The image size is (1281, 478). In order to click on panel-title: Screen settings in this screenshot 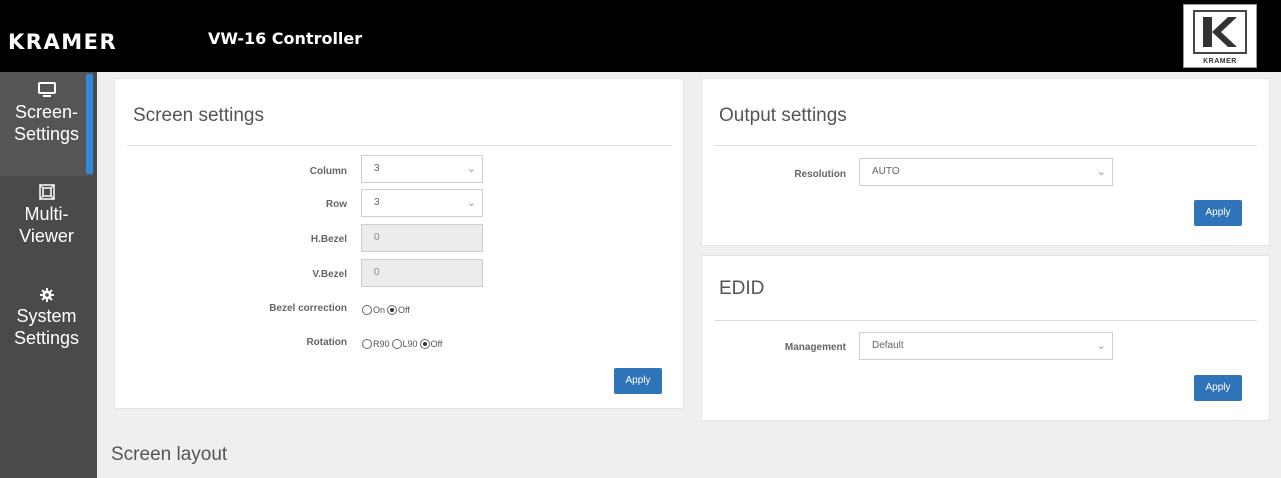, I will do `click(198, 115)`.